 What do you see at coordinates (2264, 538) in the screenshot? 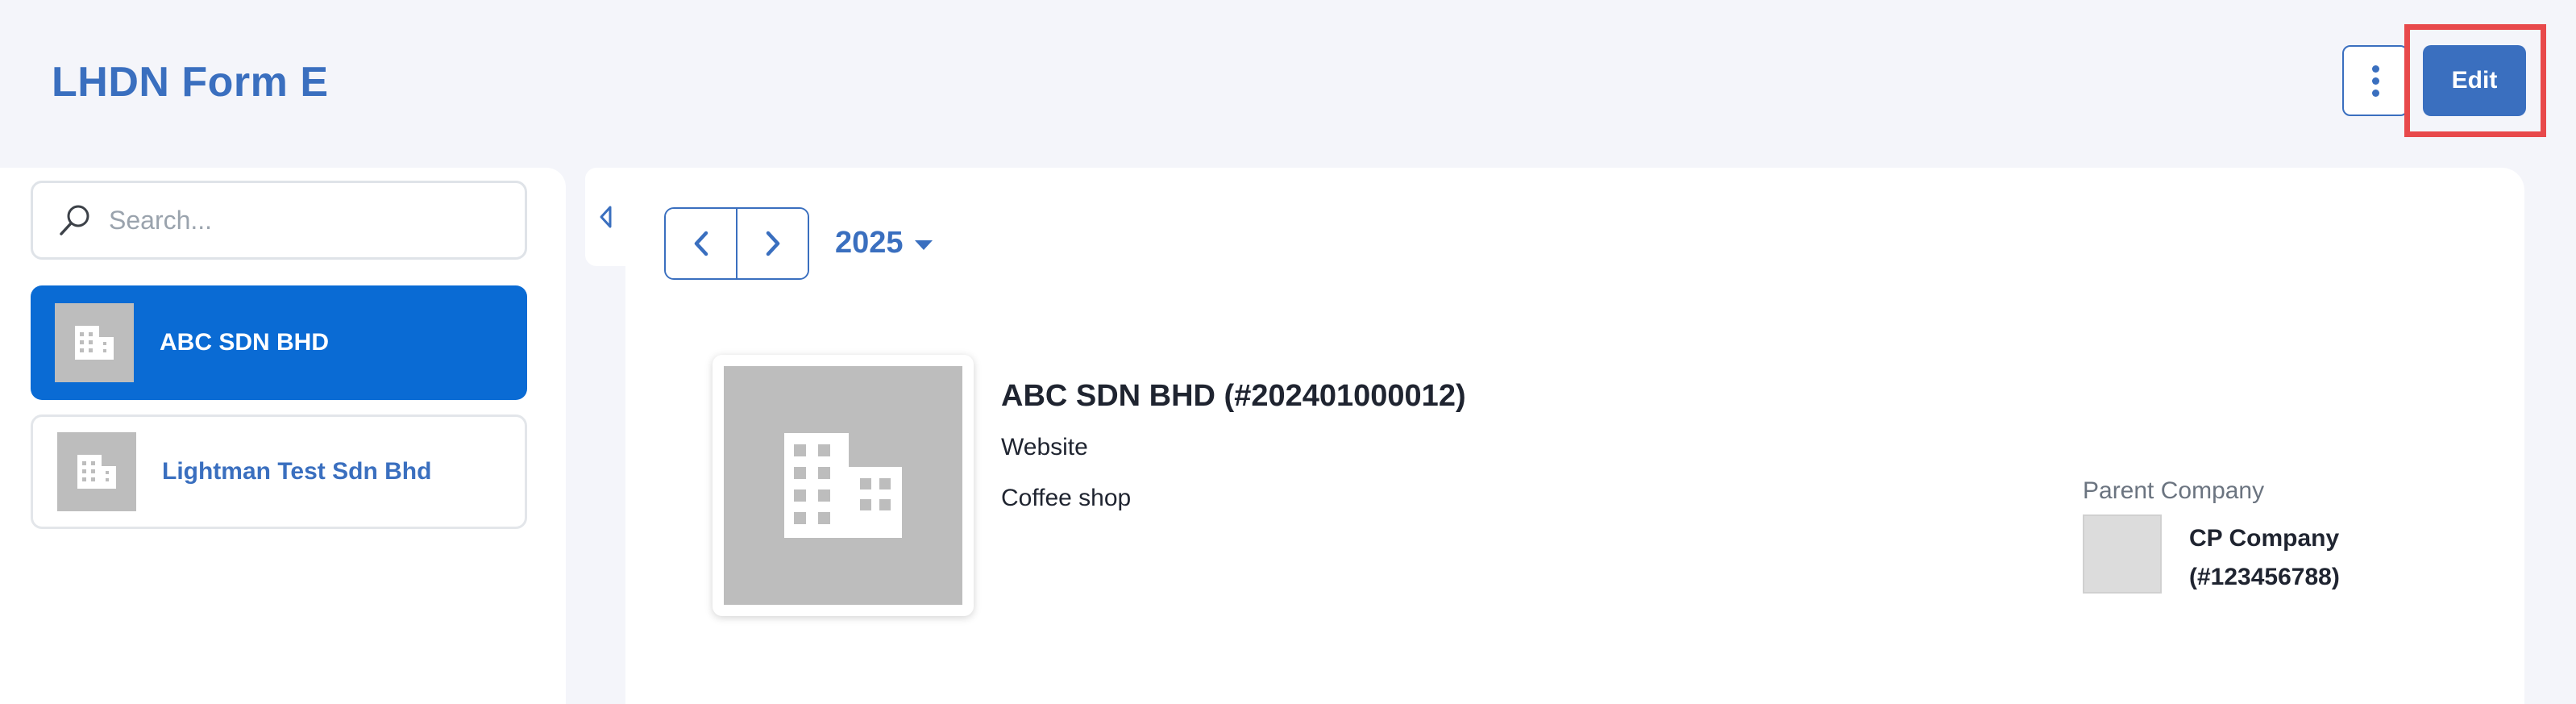
I see `parent-company-name-line: CP Company` at bounding box center [2264, 538].